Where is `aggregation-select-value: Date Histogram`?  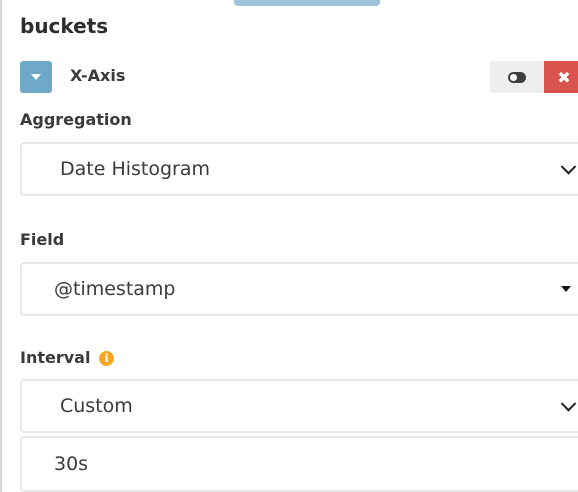 aggregation-select-value: Date Histogram is located at coordinates (135, 169).